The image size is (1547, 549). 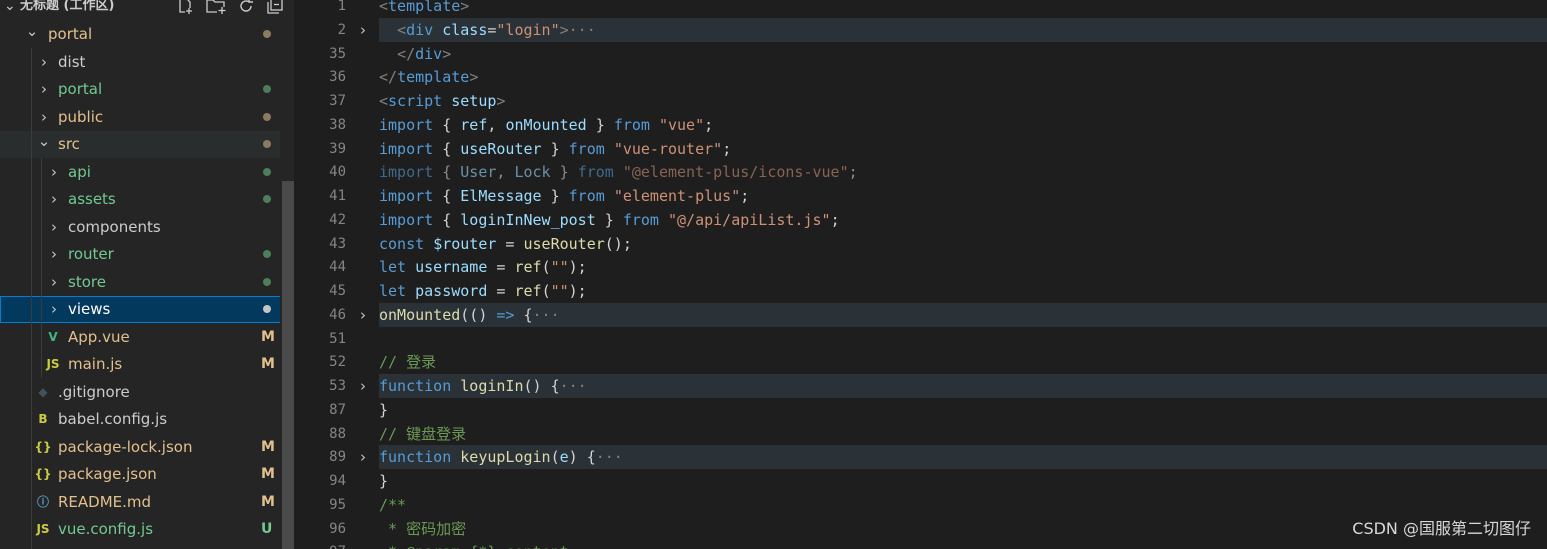 What do you see at coordinates (320, 544) in the screenshot?
I see `line-number: 97` at bounding box center [320, 544].